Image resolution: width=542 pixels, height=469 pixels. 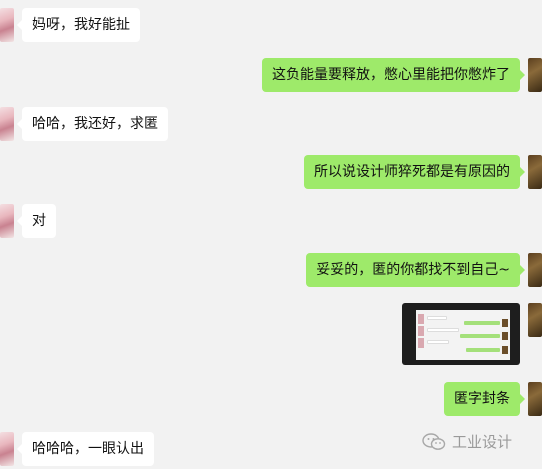 I want to click on image-message, so click(x=461, y=334).